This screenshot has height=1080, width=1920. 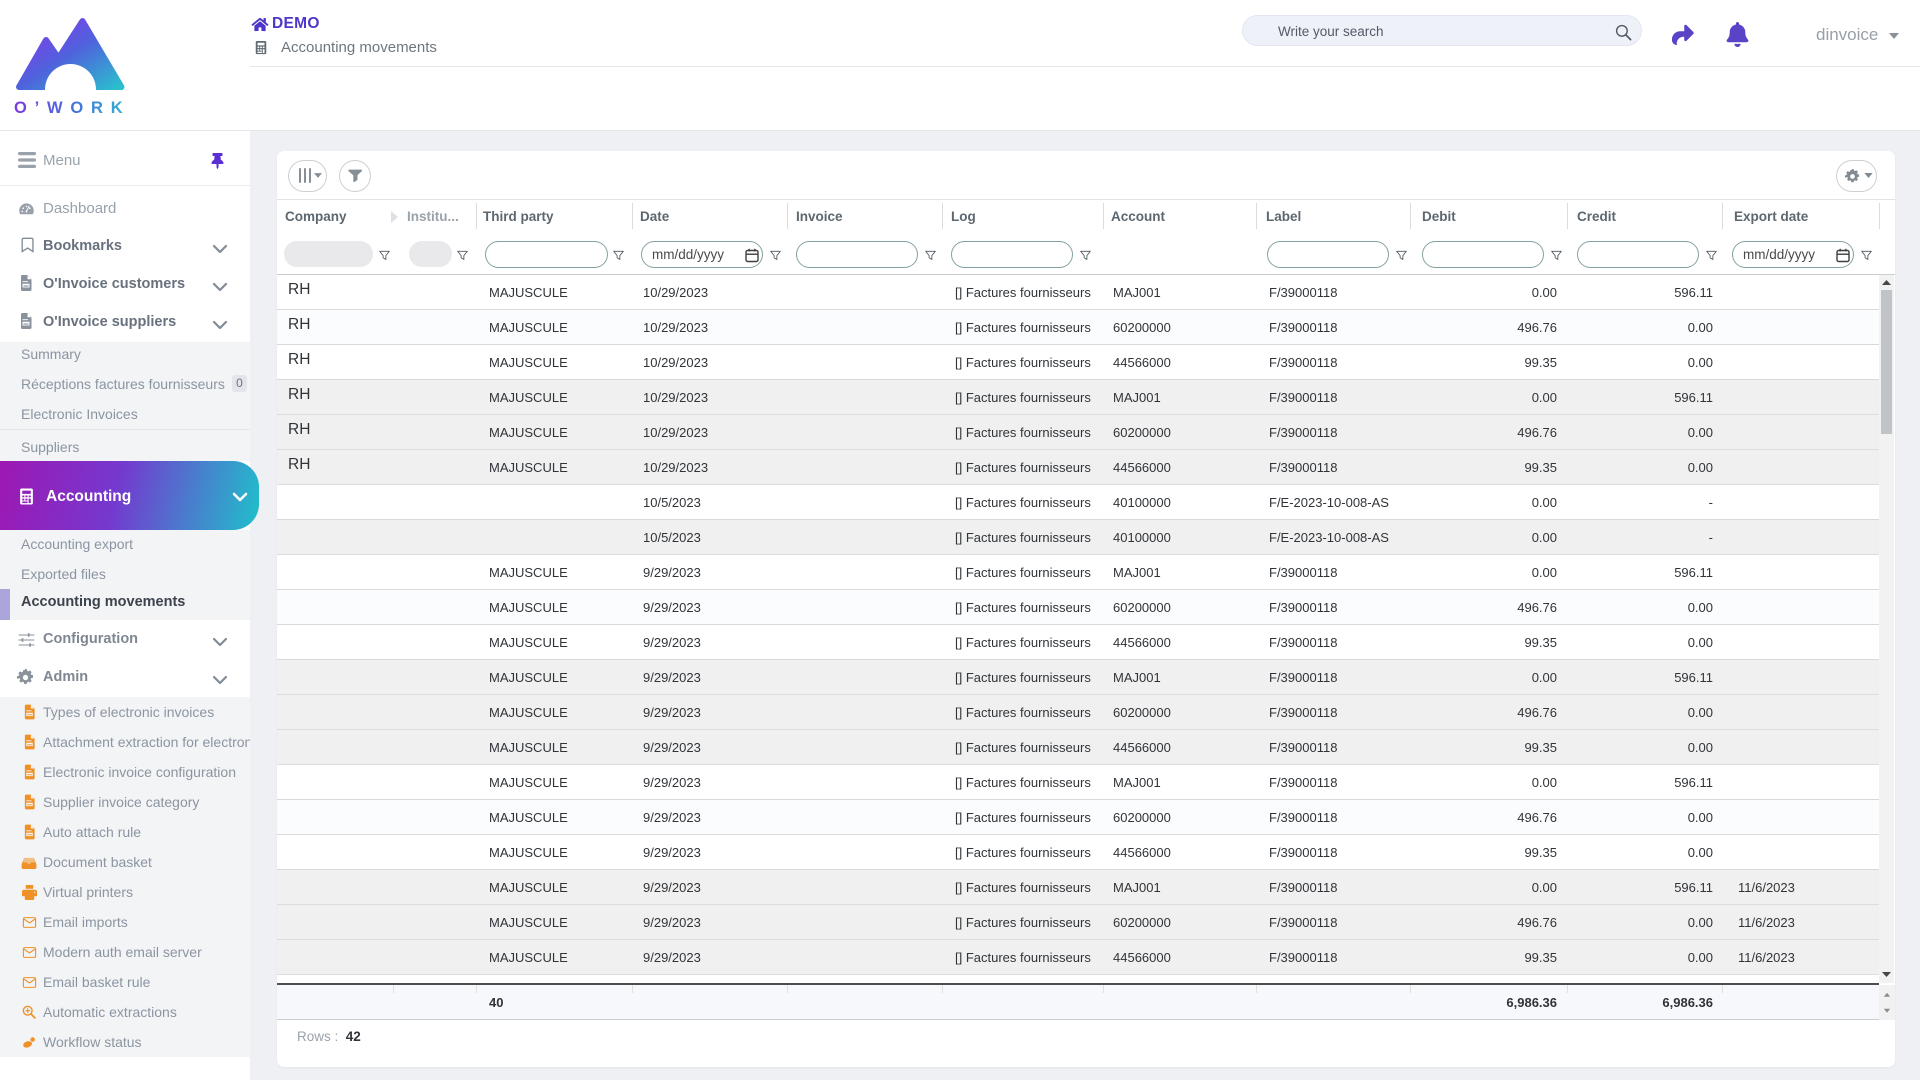 What do you see at coordinates (72, 108) in the screenshot?
I see `svg-text: O’WORK` at bounding box center [72, 108].